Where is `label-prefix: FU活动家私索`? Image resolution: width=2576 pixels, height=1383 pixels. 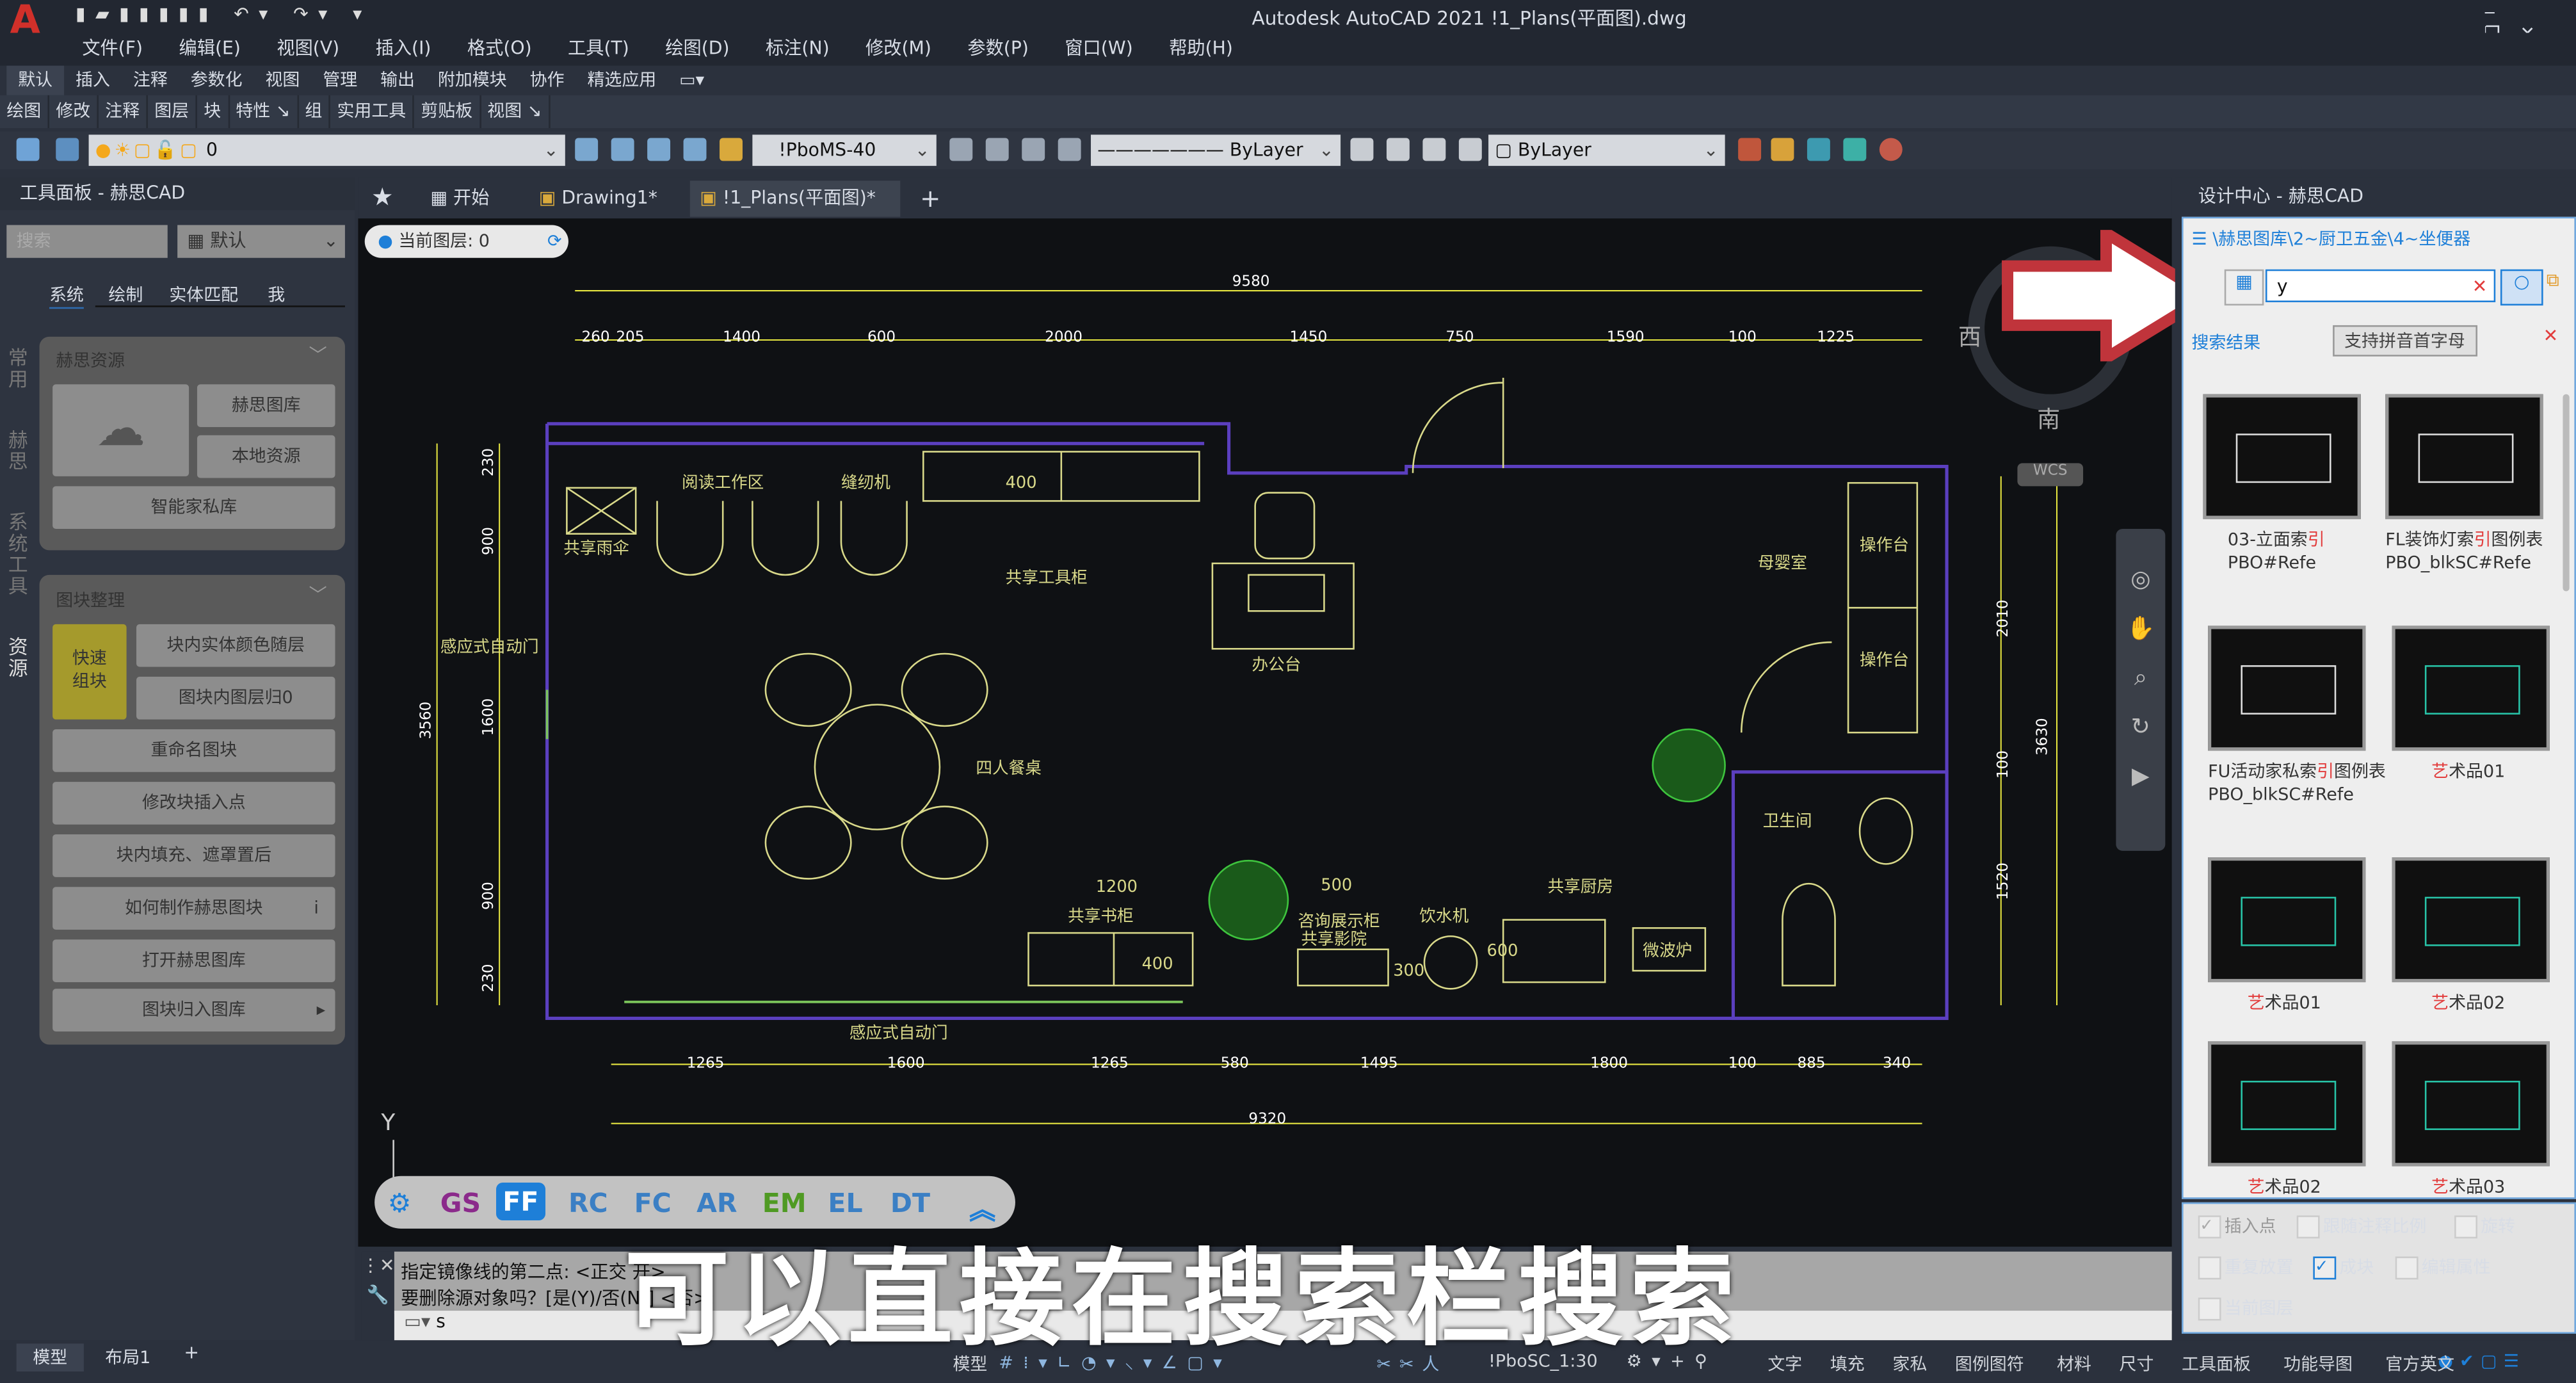
label-prefix: FU活动家私索 is located at coordinates (2262, 772).